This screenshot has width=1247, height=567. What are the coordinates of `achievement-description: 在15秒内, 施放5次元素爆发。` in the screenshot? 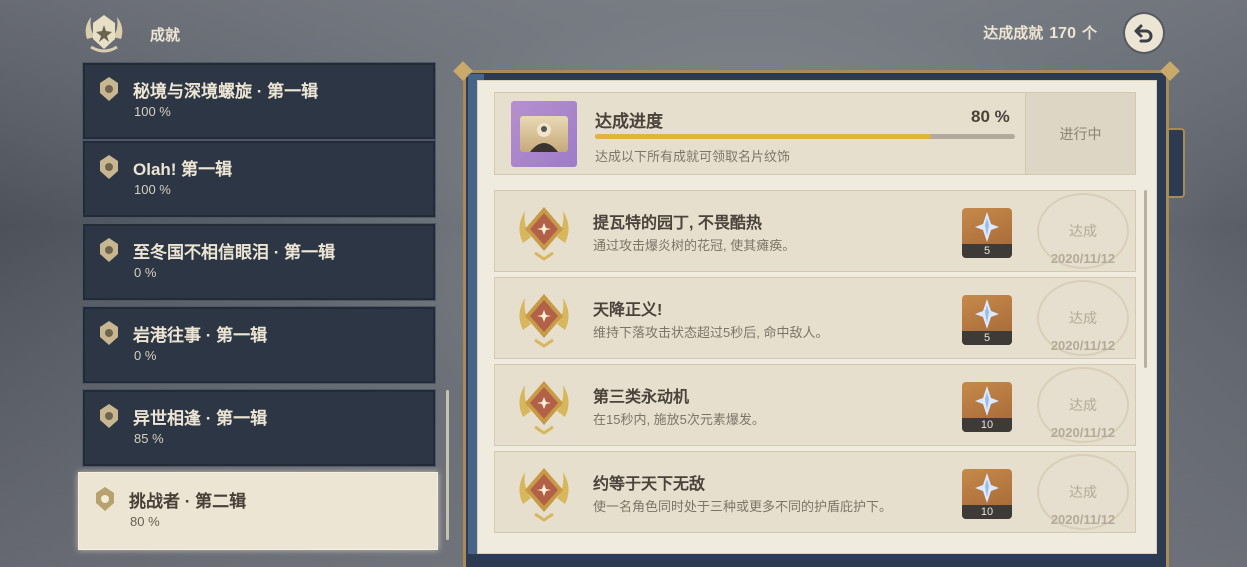 It's located at (679, 419).